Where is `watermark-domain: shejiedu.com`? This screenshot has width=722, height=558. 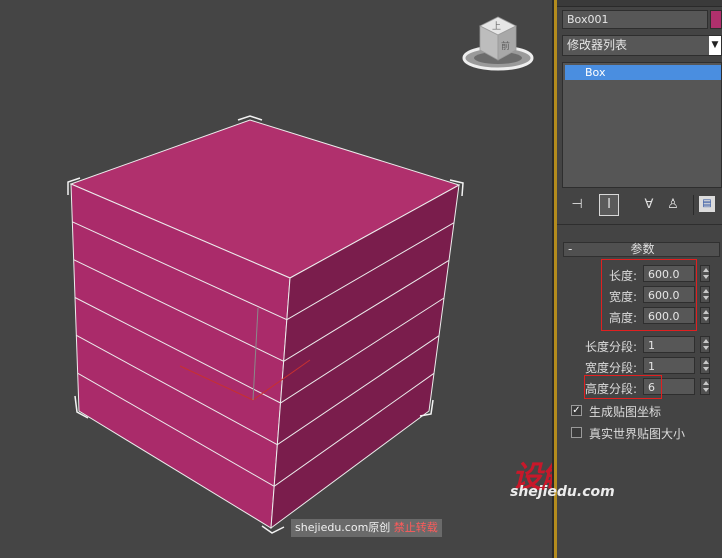 watermark-domain: shejiedu.com is located at coordinates (562, 492).